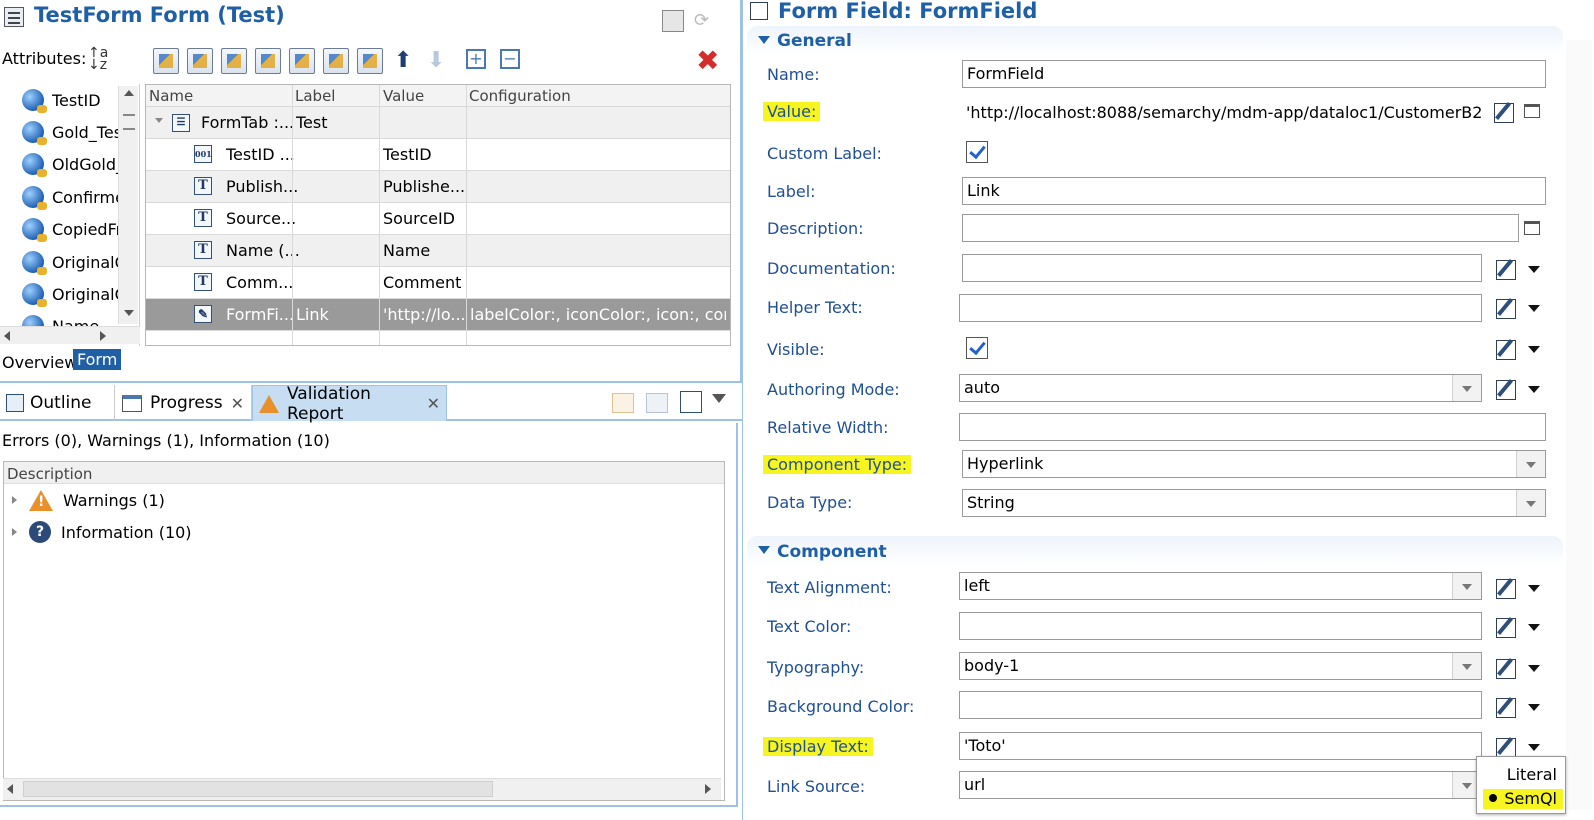 The width and height of the screenshot is (1594, 820). Describe the element at coordinates (719, 398) in the screenshot. I see `view-menu-icon` at that location.